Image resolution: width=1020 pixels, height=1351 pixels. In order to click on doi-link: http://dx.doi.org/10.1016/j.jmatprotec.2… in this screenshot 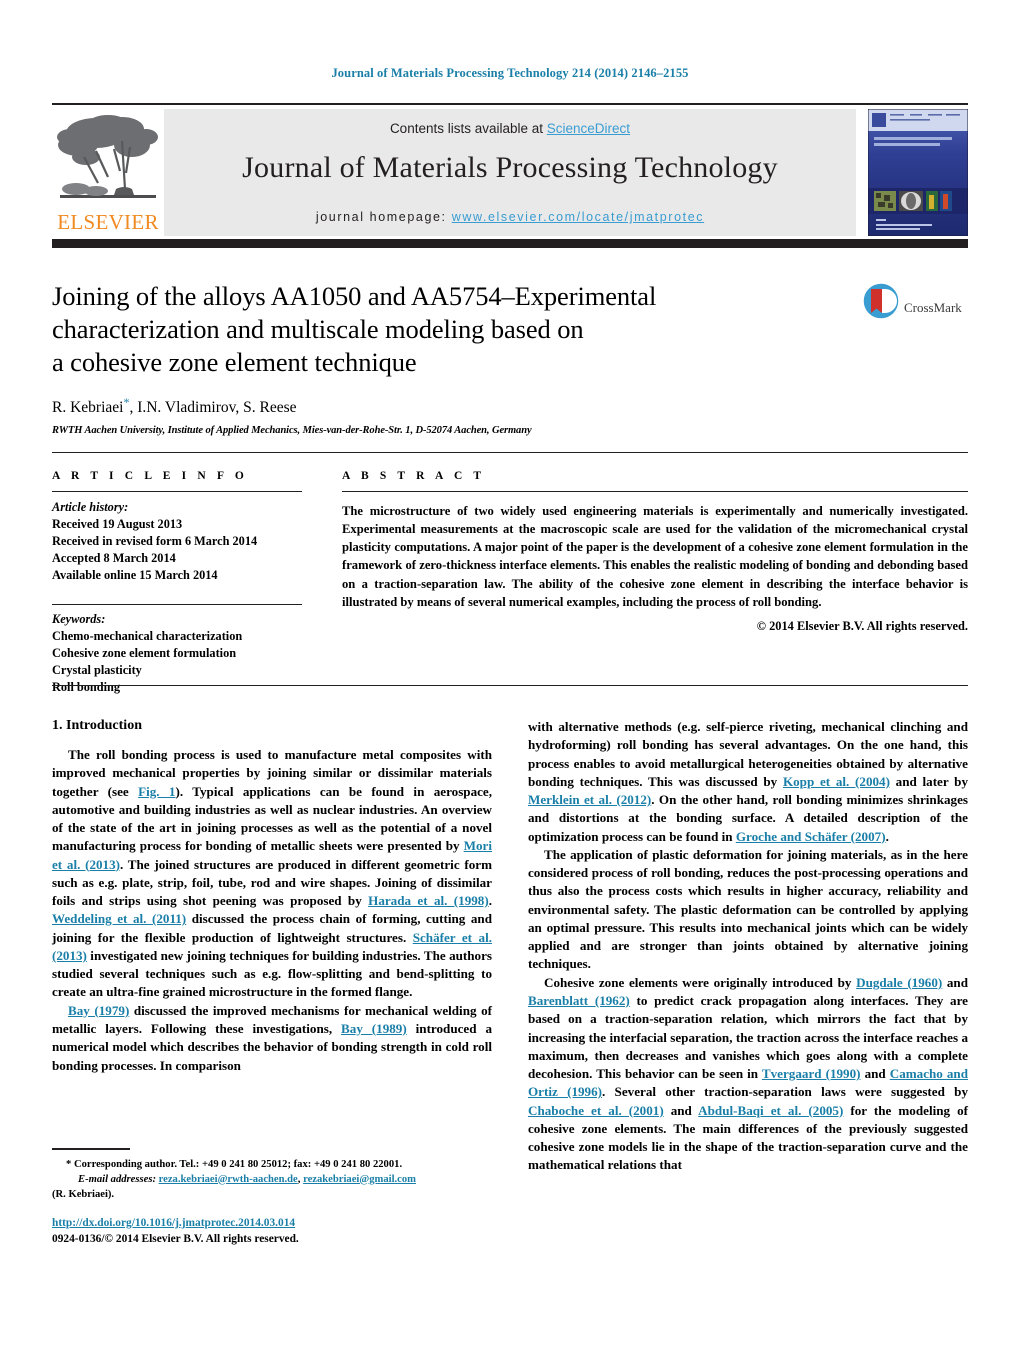, I will do `click(173, 1223)`.